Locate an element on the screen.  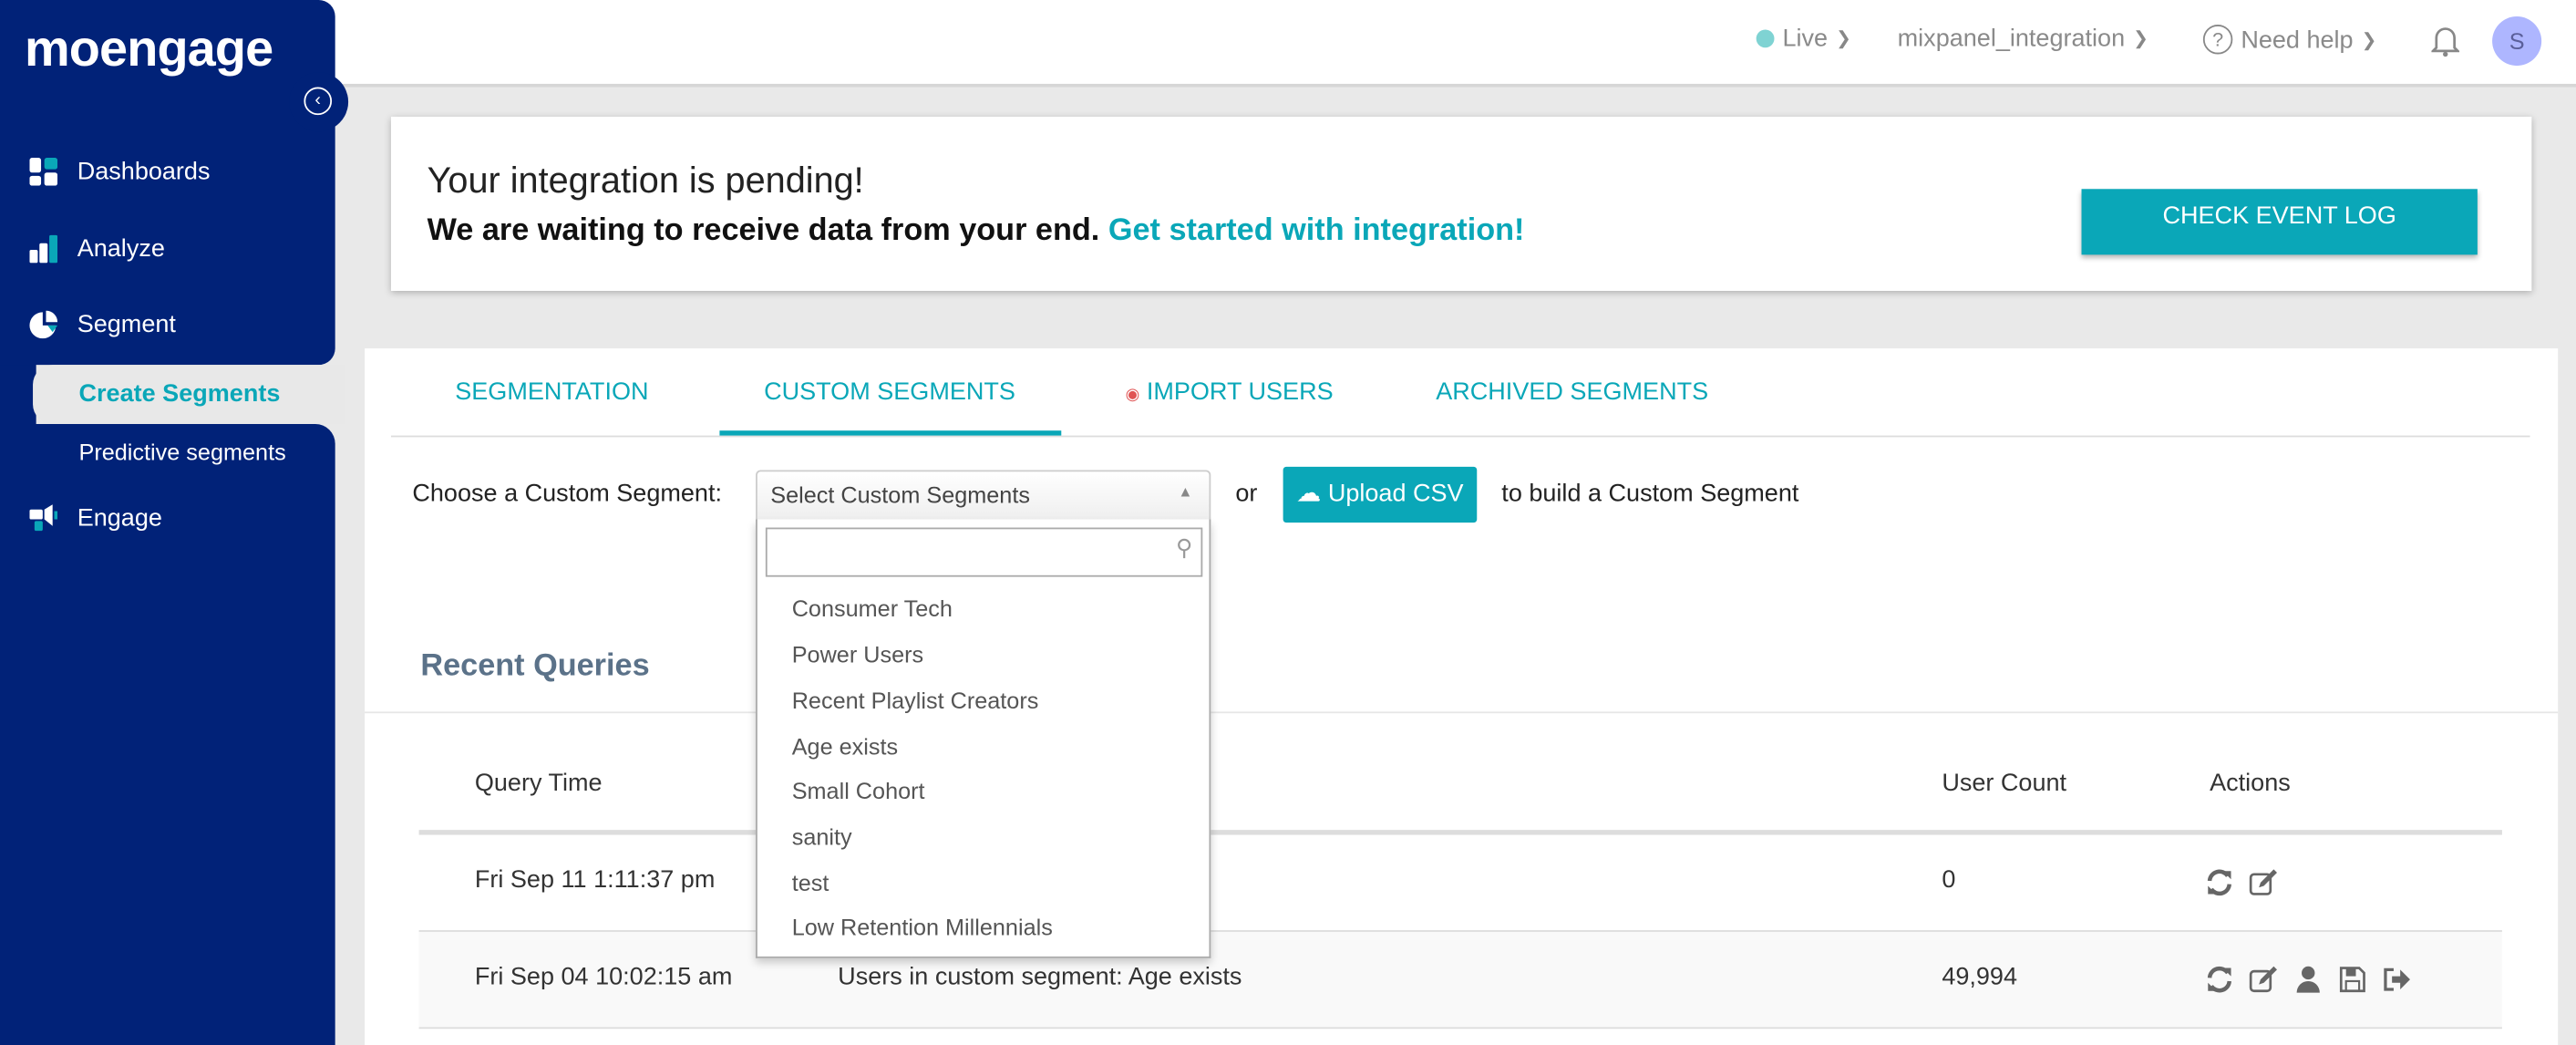
logo: moengage is located at coordinates (149, 48).